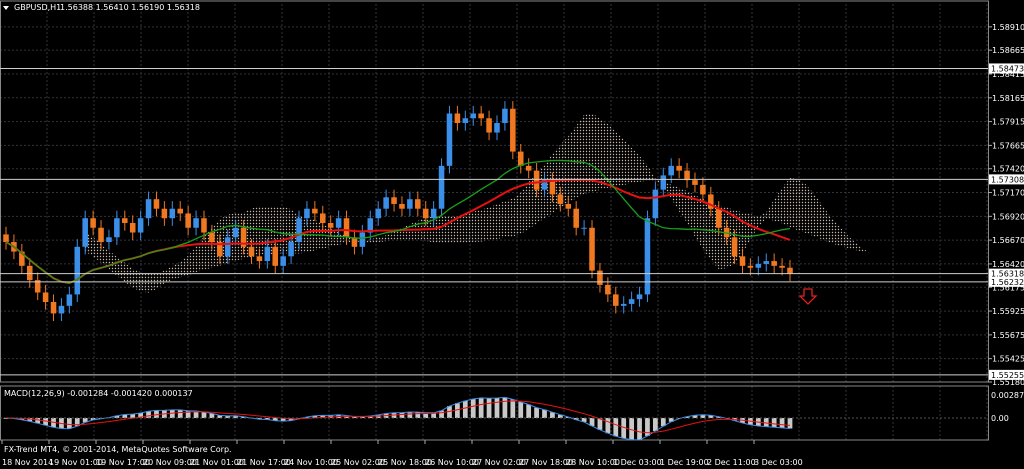 This screenshot has width=1024, height=469. What do you see at coordinates (494, 418) in the screenshot?
I see `macd-panel` at bounding box center [494, 418].